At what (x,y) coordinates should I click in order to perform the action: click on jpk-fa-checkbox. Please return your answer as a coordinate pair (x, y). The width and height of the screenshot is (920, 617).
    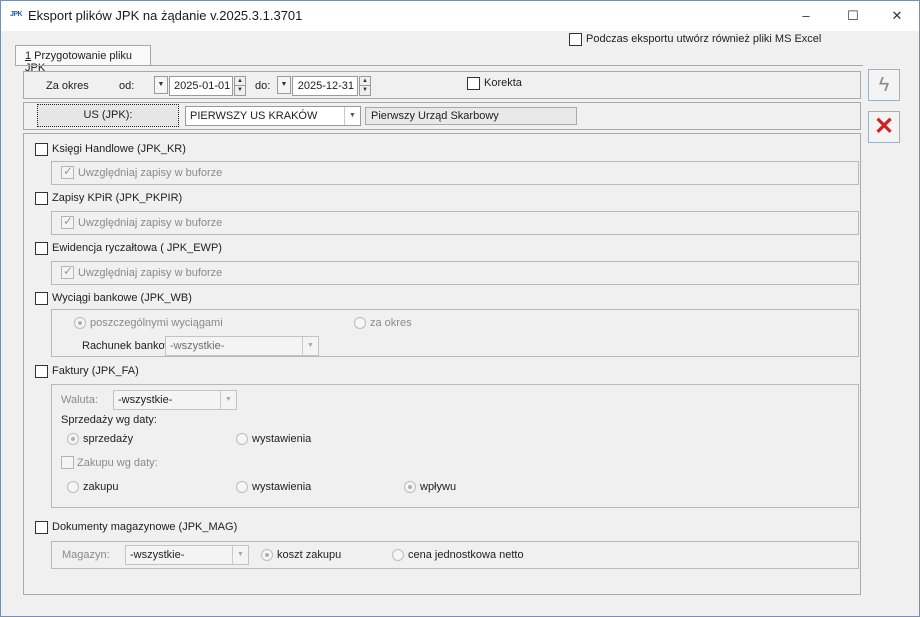
    Looking at the image, I should click on (41, 371).